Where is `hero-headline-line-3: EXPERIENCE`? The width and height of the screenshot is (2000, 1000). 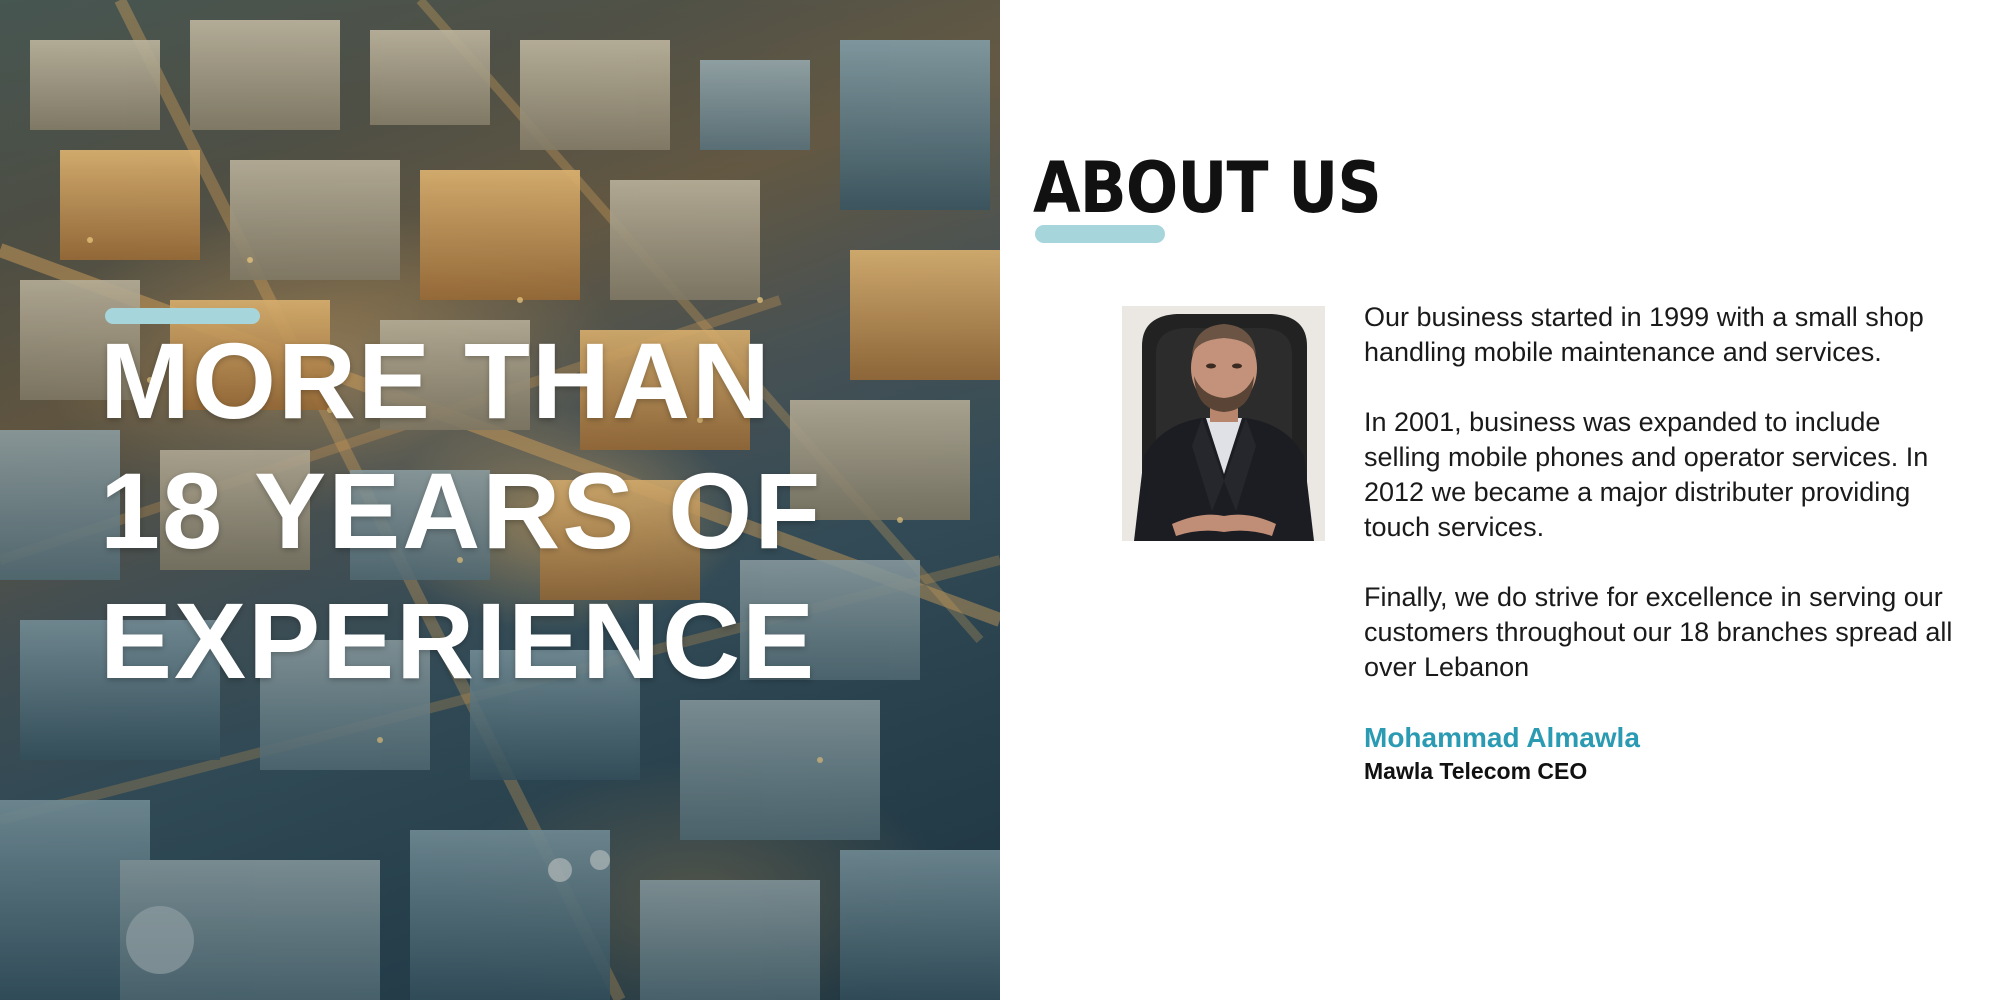
hero-headline-line-3: EXPERIENCE is located at coordinates (458, 640).